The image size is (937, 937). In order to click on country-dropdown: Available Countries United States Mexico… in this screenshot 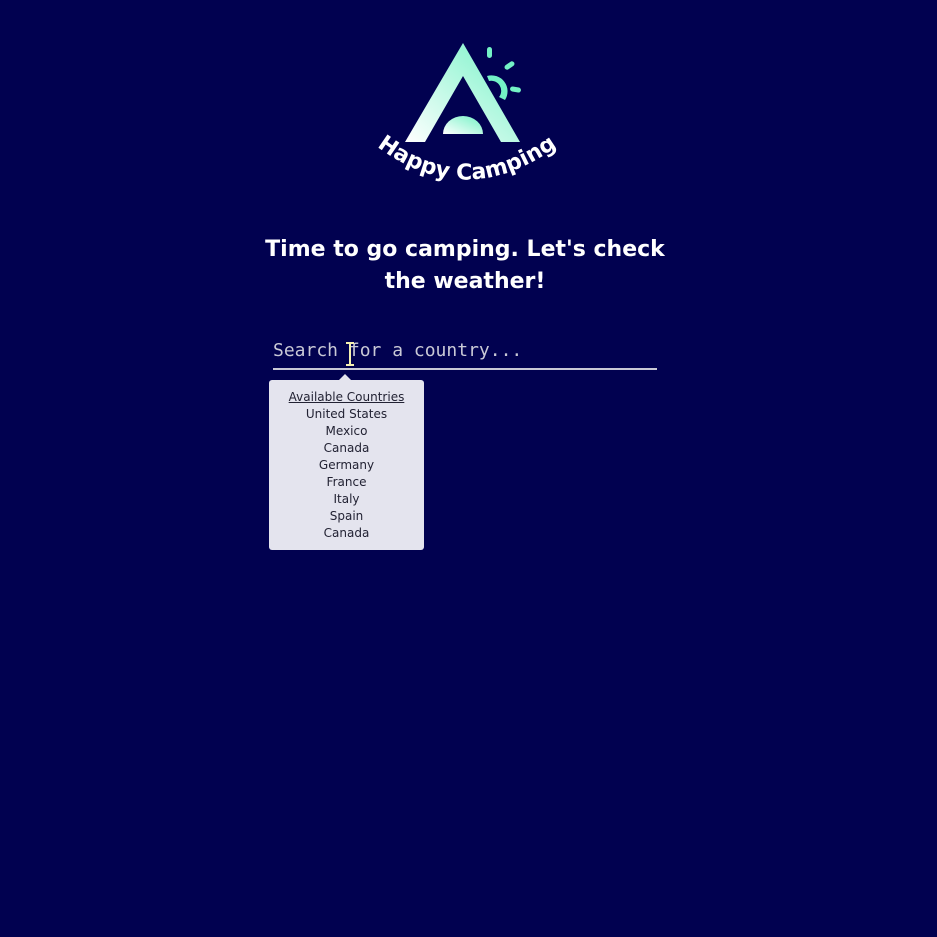, I will do `click(346, 462)`.